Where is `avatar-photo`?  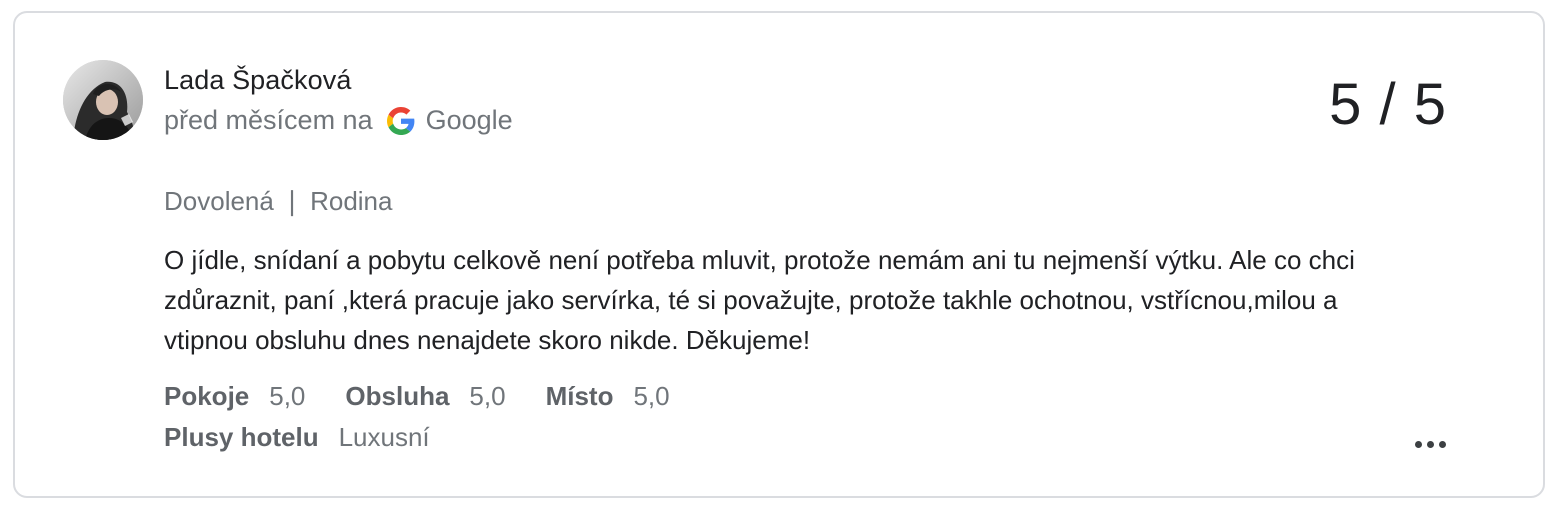
avatar-photo is located at coordinates (103, 100).